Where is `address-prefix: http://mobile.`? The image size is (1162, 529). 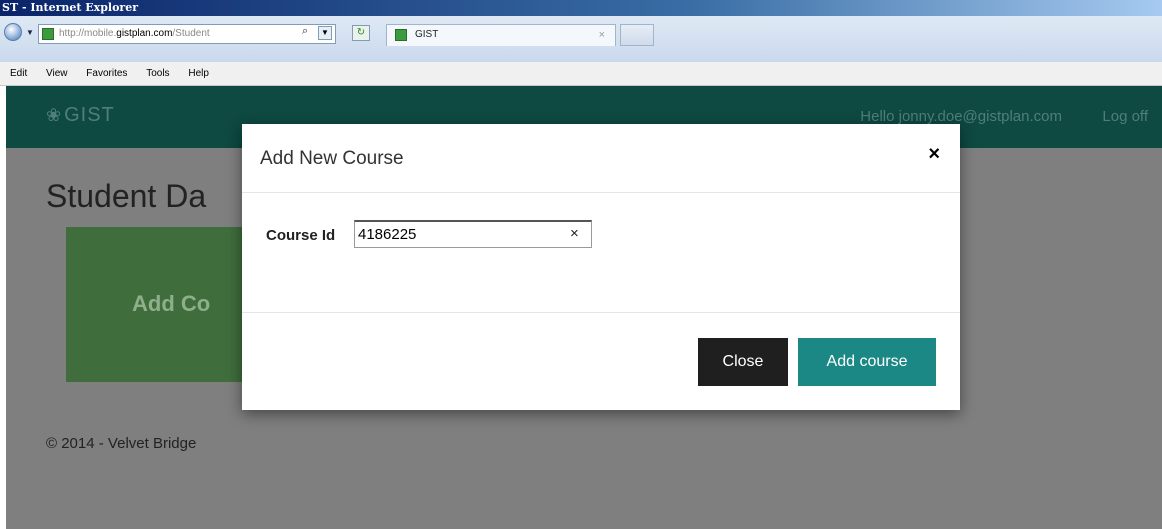 address-prefix: http://mobile. is located at coordinates (88, 33).